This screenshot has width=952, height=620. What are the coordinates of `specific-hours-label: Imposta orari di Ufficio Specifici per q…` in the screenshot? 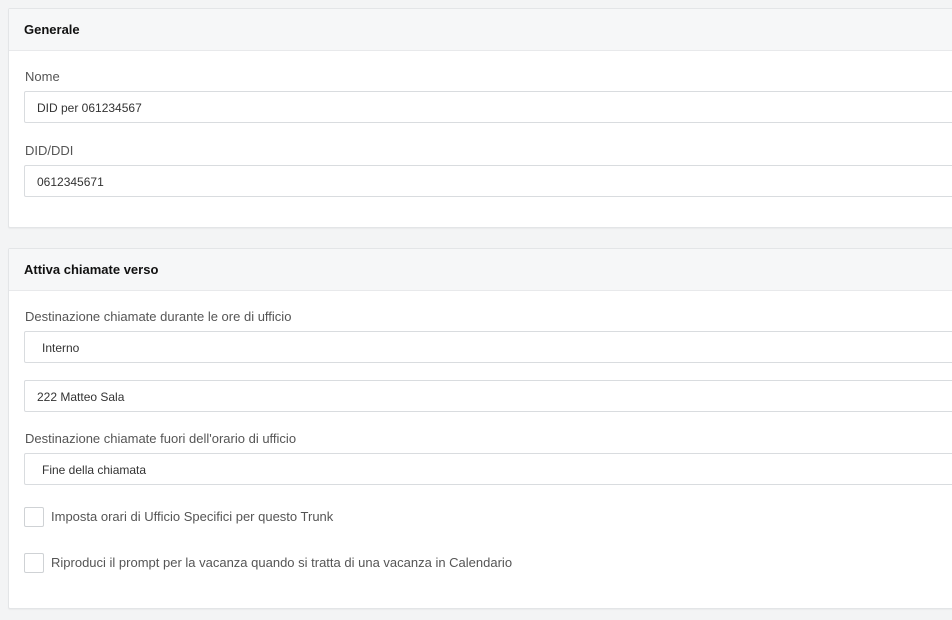 It's located at (192, 516).